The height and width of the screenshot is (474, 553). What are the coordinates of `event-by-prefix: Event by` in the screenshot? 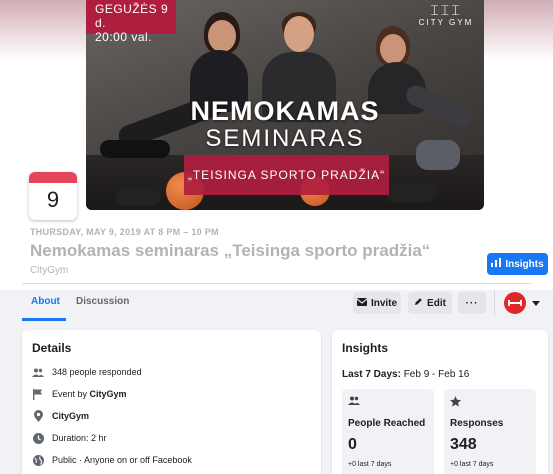 It's located at (71, 394).